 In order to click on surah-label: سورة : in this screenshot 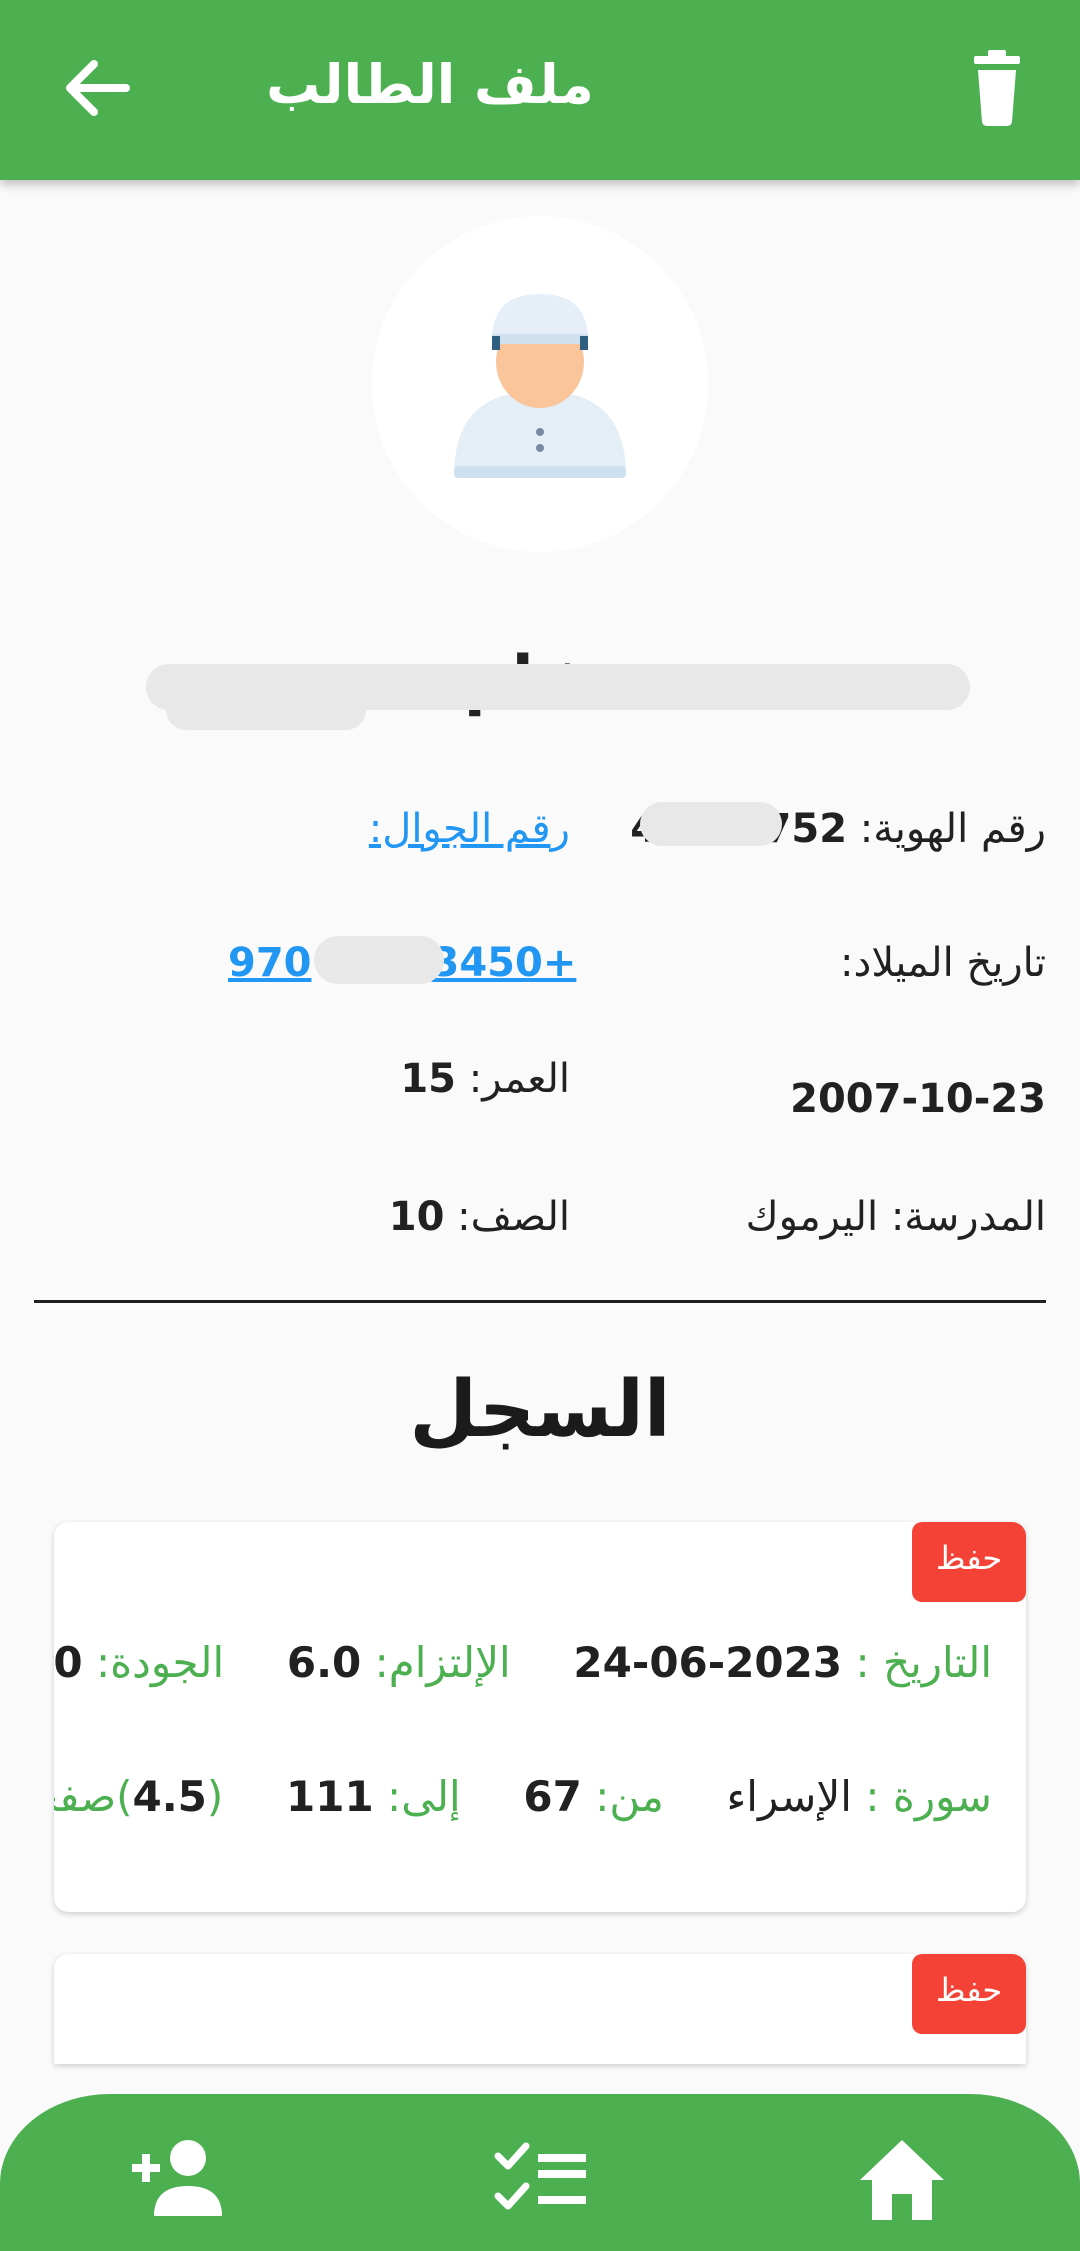, I will do `click(928, 1796)`.